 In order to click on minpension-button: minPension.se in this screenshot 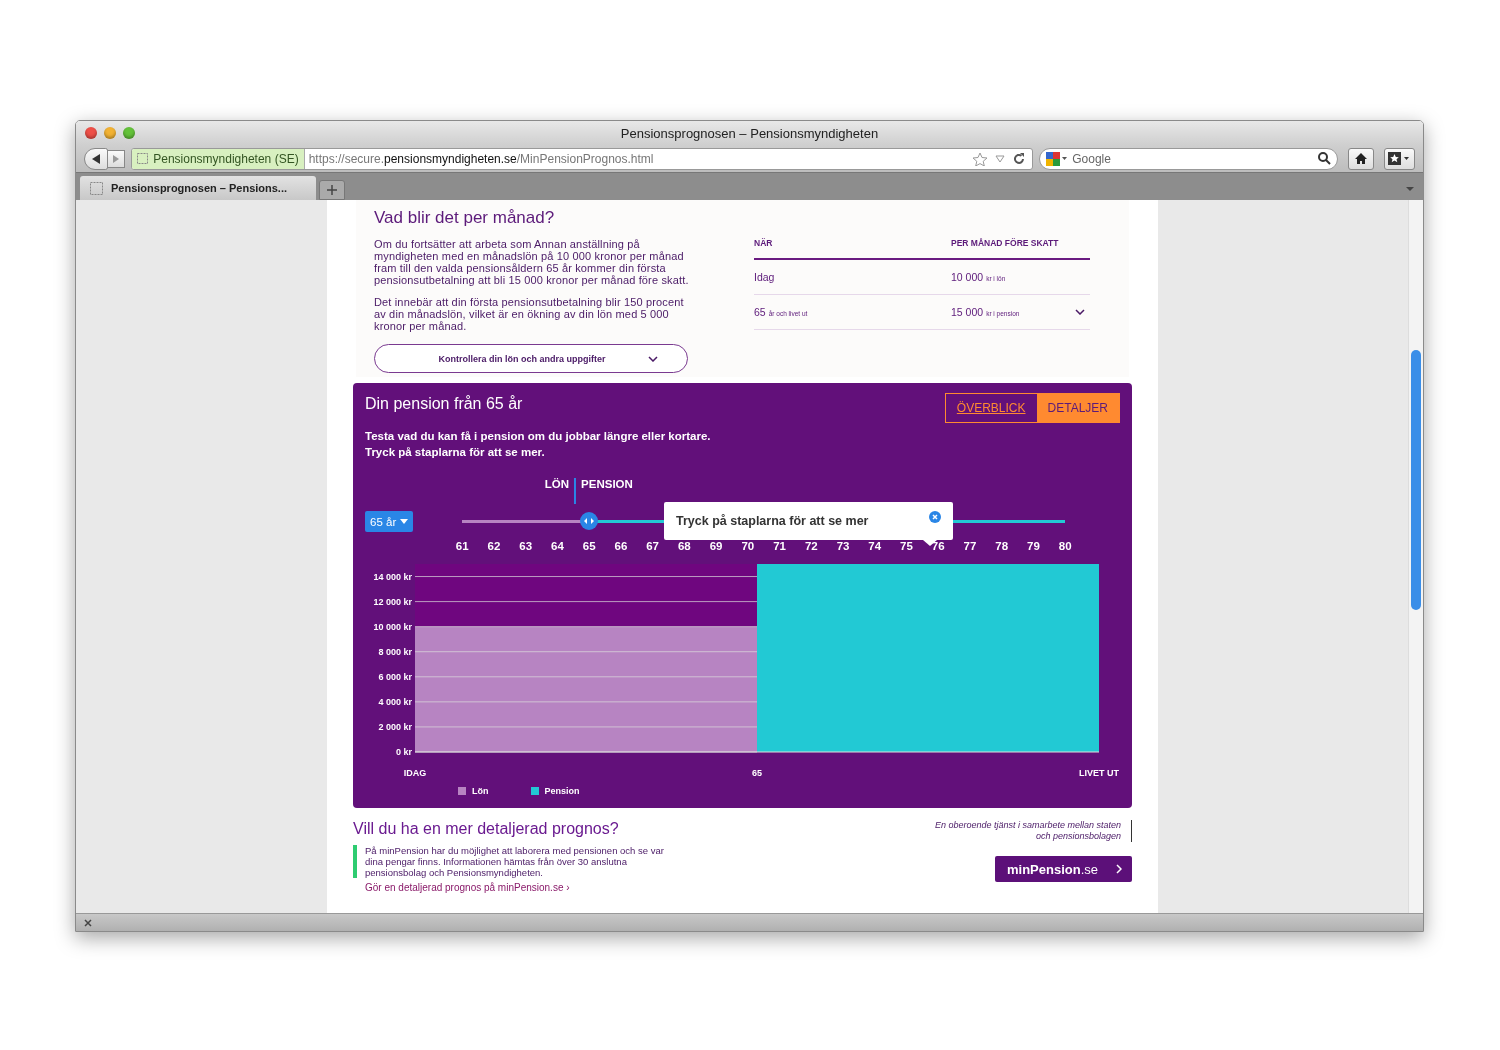, I will do `click(1063, 869)`.